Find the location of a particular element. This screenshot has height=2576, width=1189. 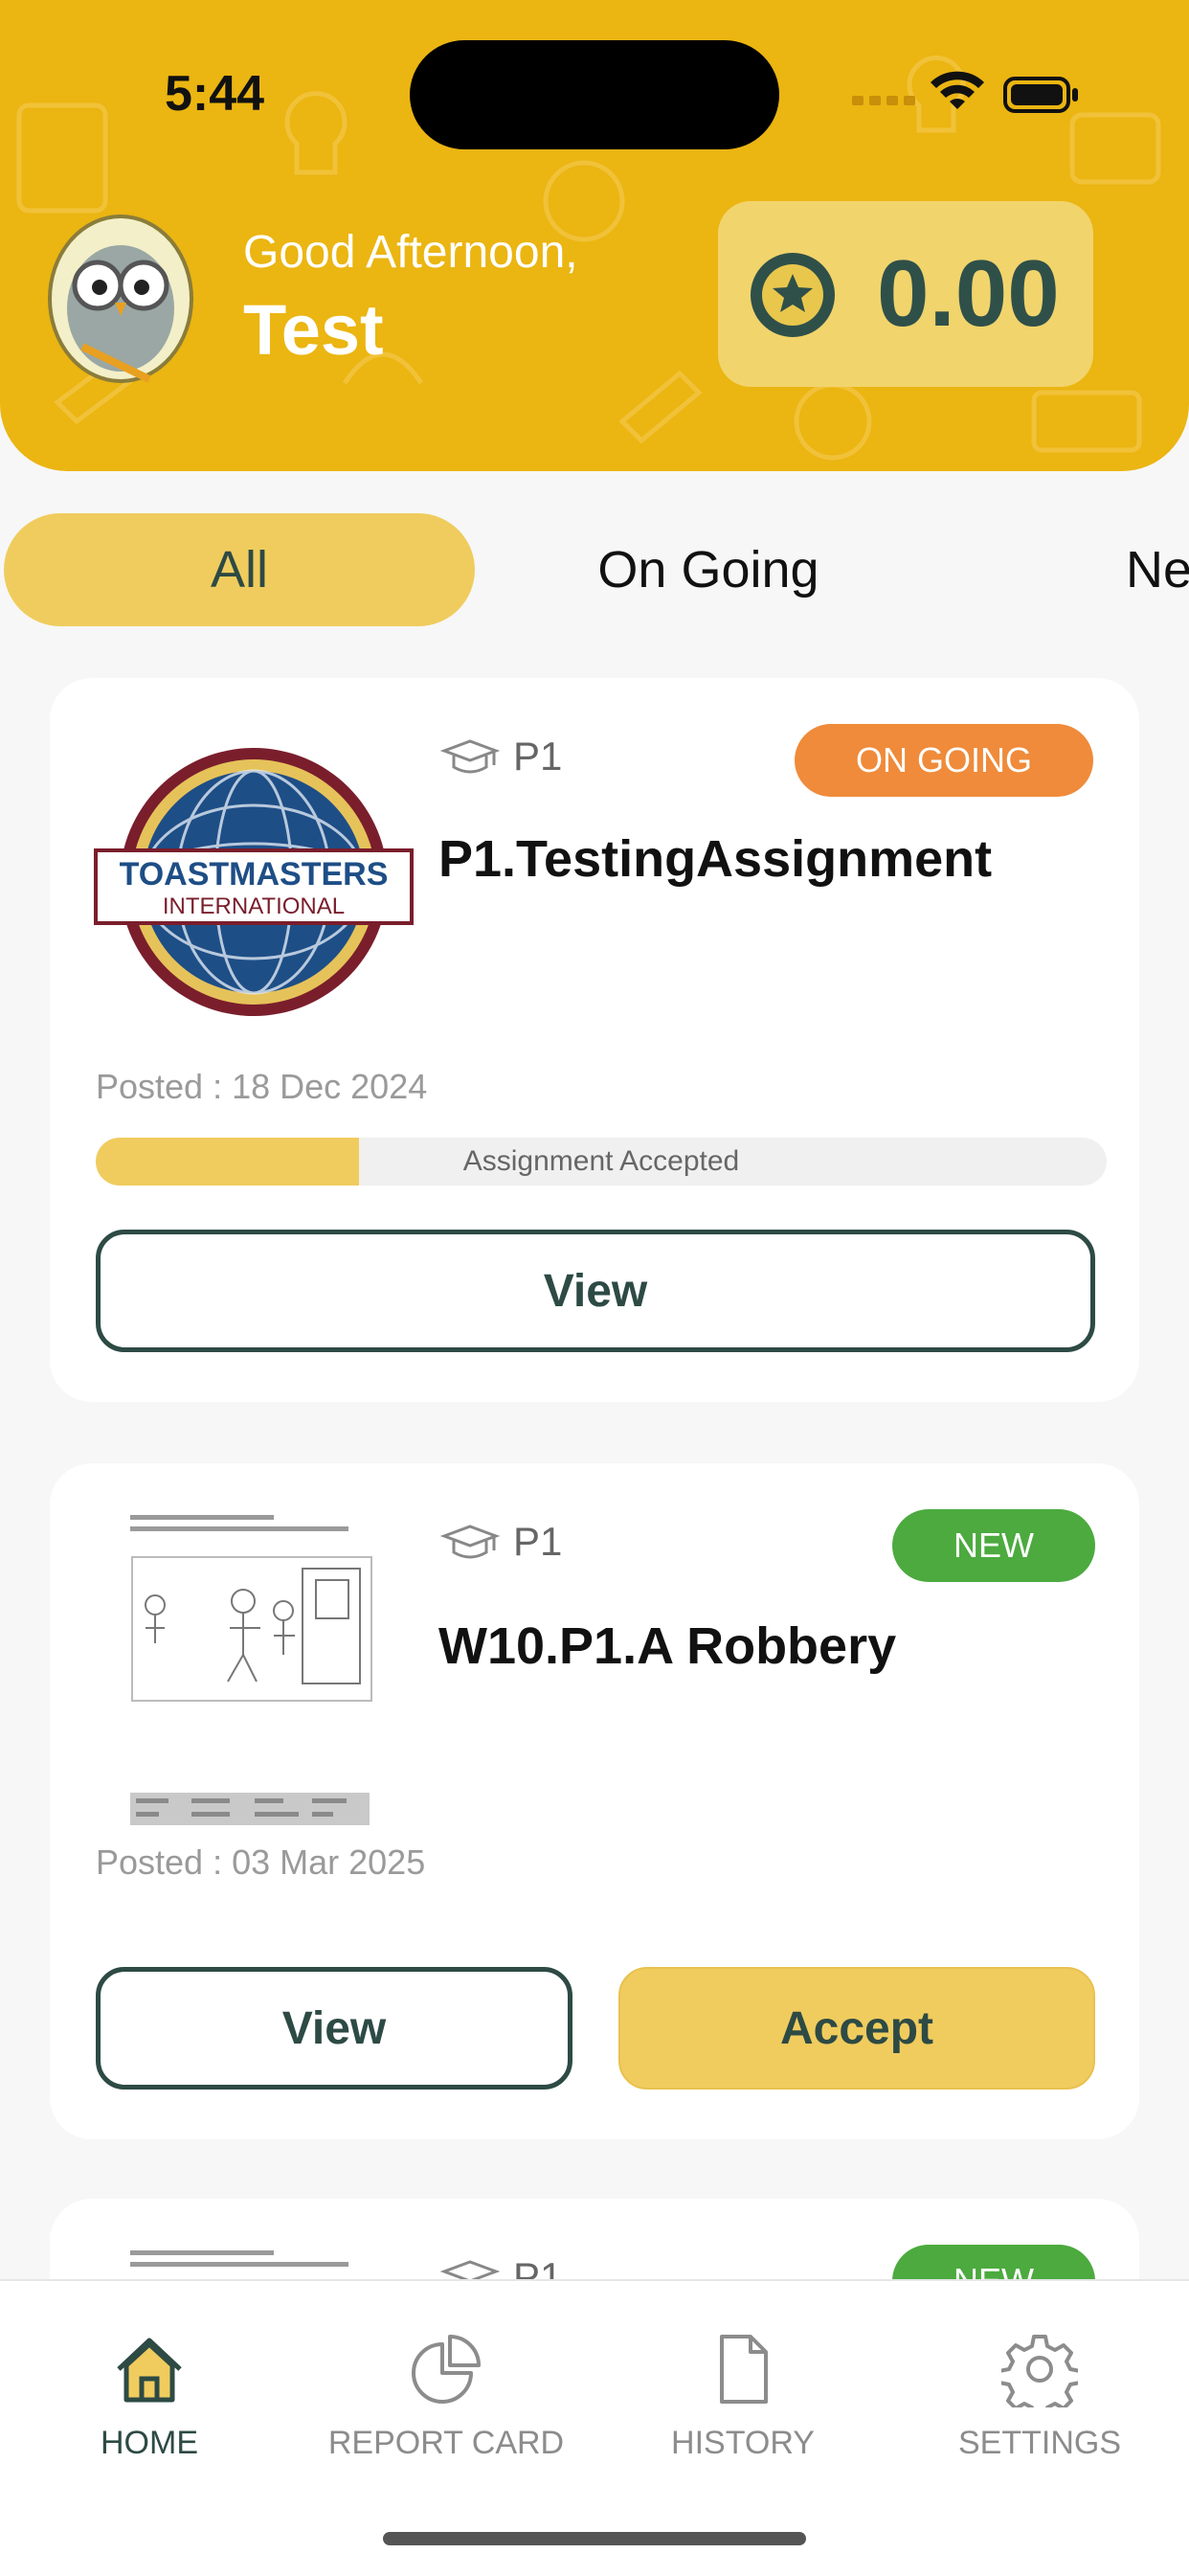

nav-history: HISTORY is located at coordinates (742, 2396).